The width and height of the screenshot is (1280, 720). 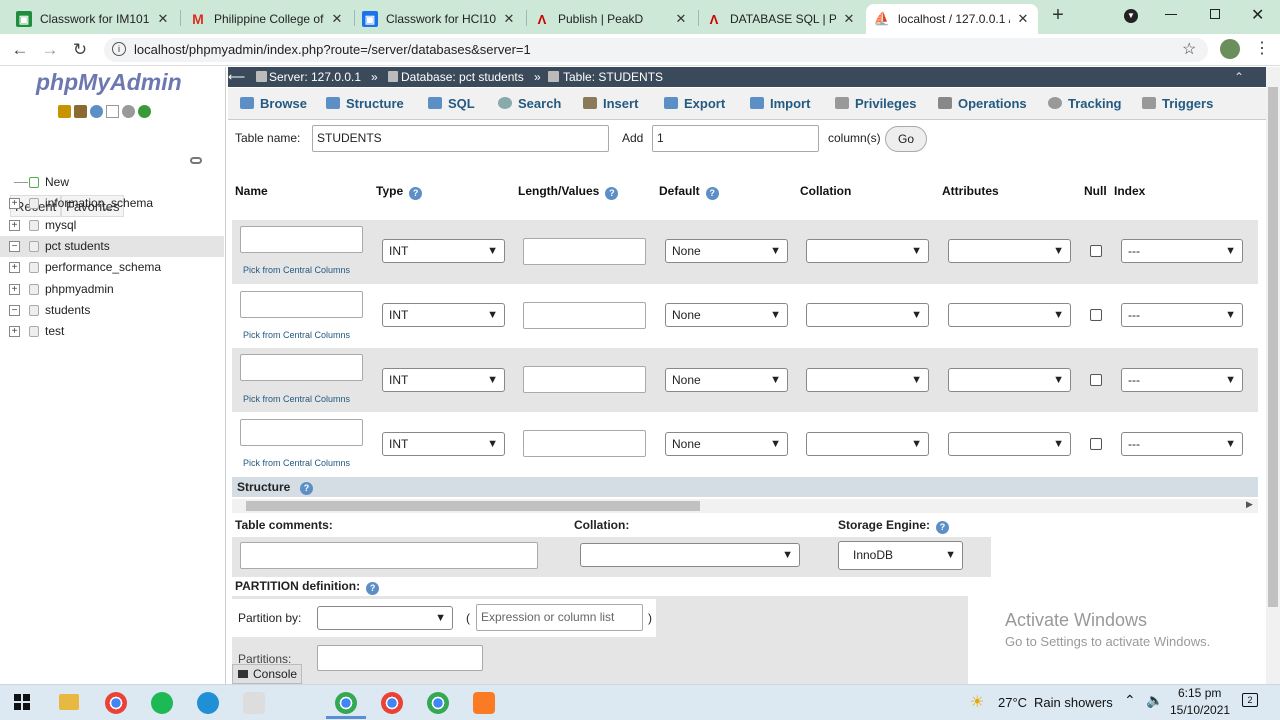 What do you see at coordinates (1257, 15) in the screenshot?
I see `window-close-icon: ✕` at bounding box center [1257, 15].